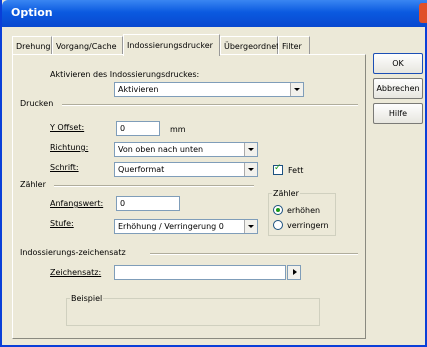 This screenshot has width=427, height=347. What do you see at coordinates (286, 193) in the screenshot?
I see `zahler-group-label: Zähler` at bounding box center [286, 193].